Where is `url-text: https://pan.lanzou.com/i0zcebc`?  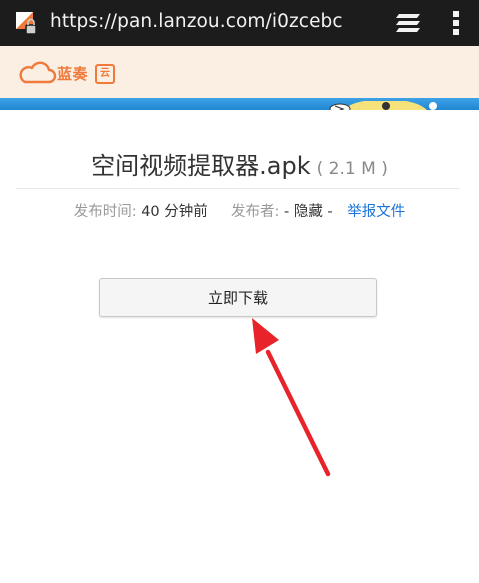
url-text: https://pan.lanzou.com/i0zcebc is located at coordinates (196, 21).